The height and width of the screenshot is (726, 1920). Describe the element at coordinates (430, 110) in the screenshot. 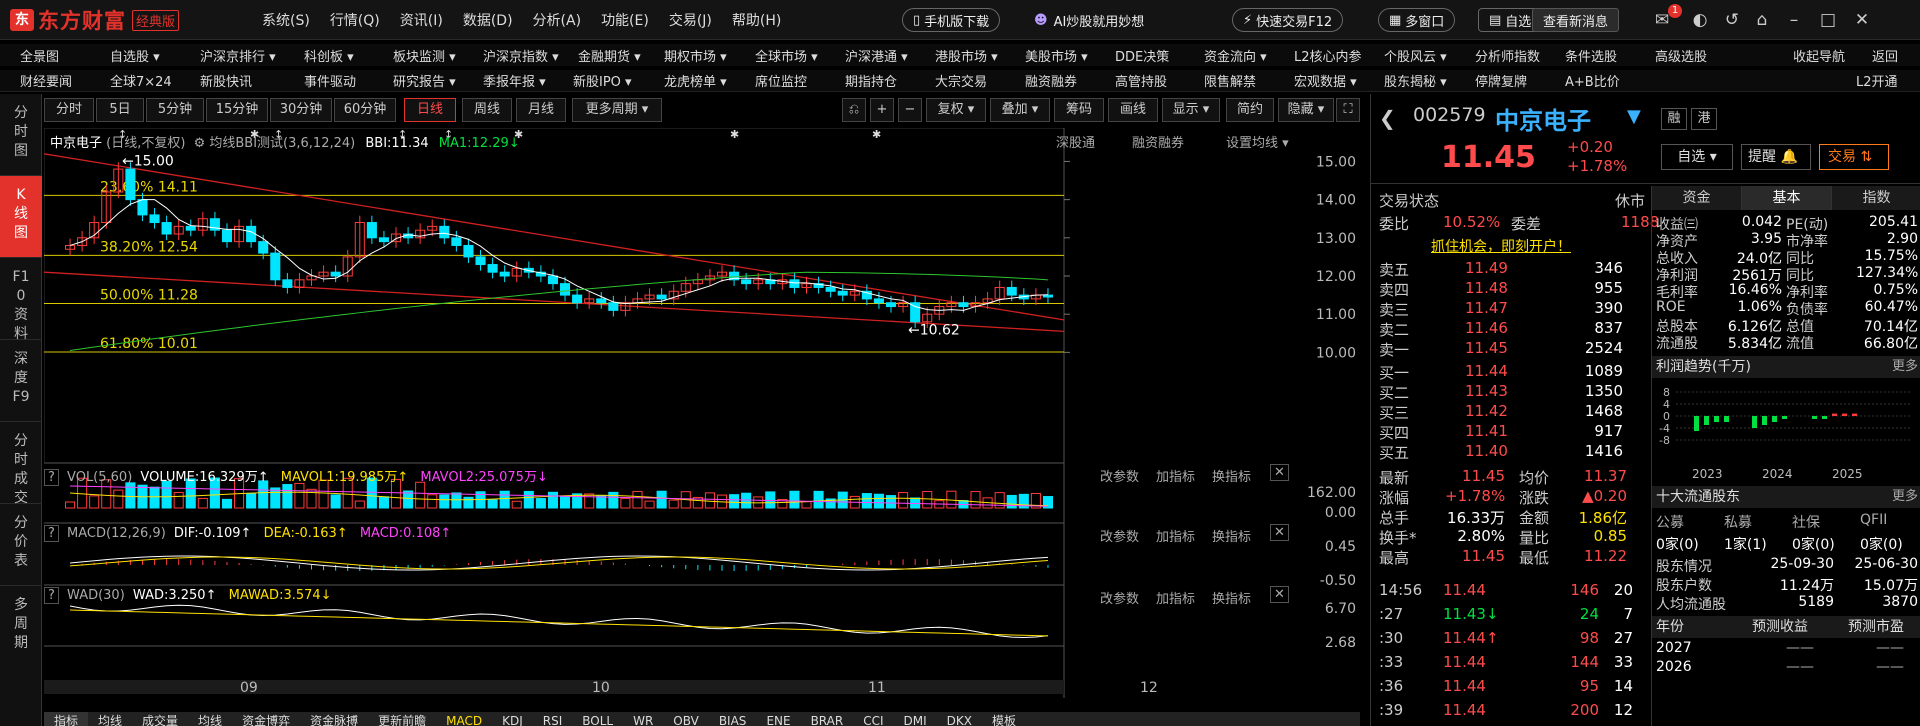

I see `period-daily: 日线` at that location.